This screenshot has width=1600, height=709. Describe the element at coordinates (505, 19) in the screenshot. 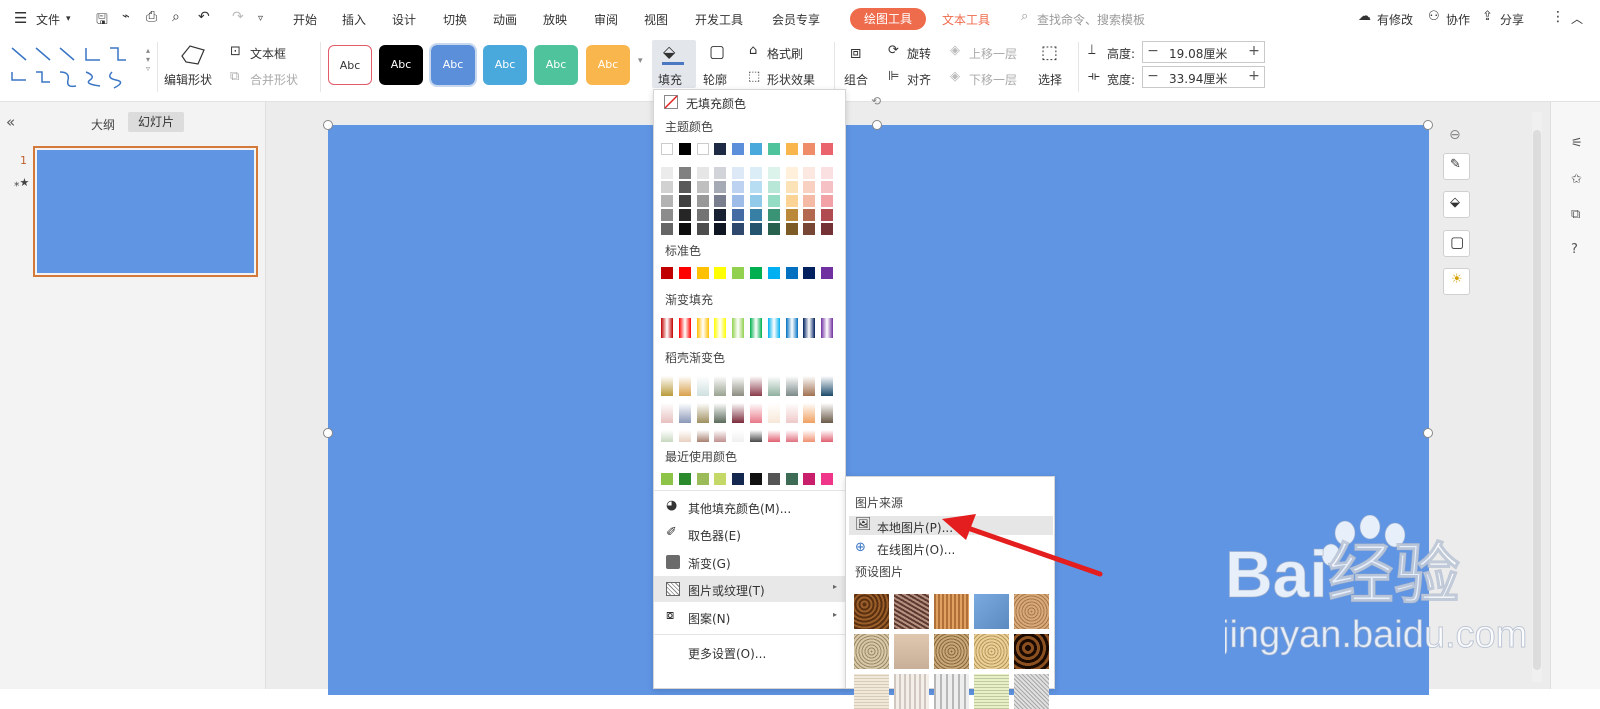

I see `tab-animation: 动画` at that location.